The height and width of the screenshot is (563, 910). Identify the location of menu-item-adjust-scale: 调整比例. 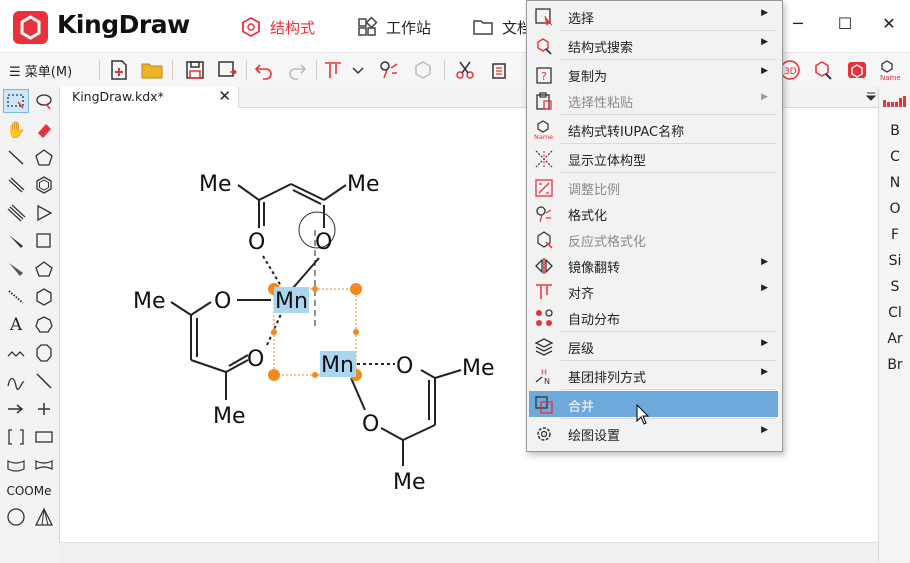
(653, 187).